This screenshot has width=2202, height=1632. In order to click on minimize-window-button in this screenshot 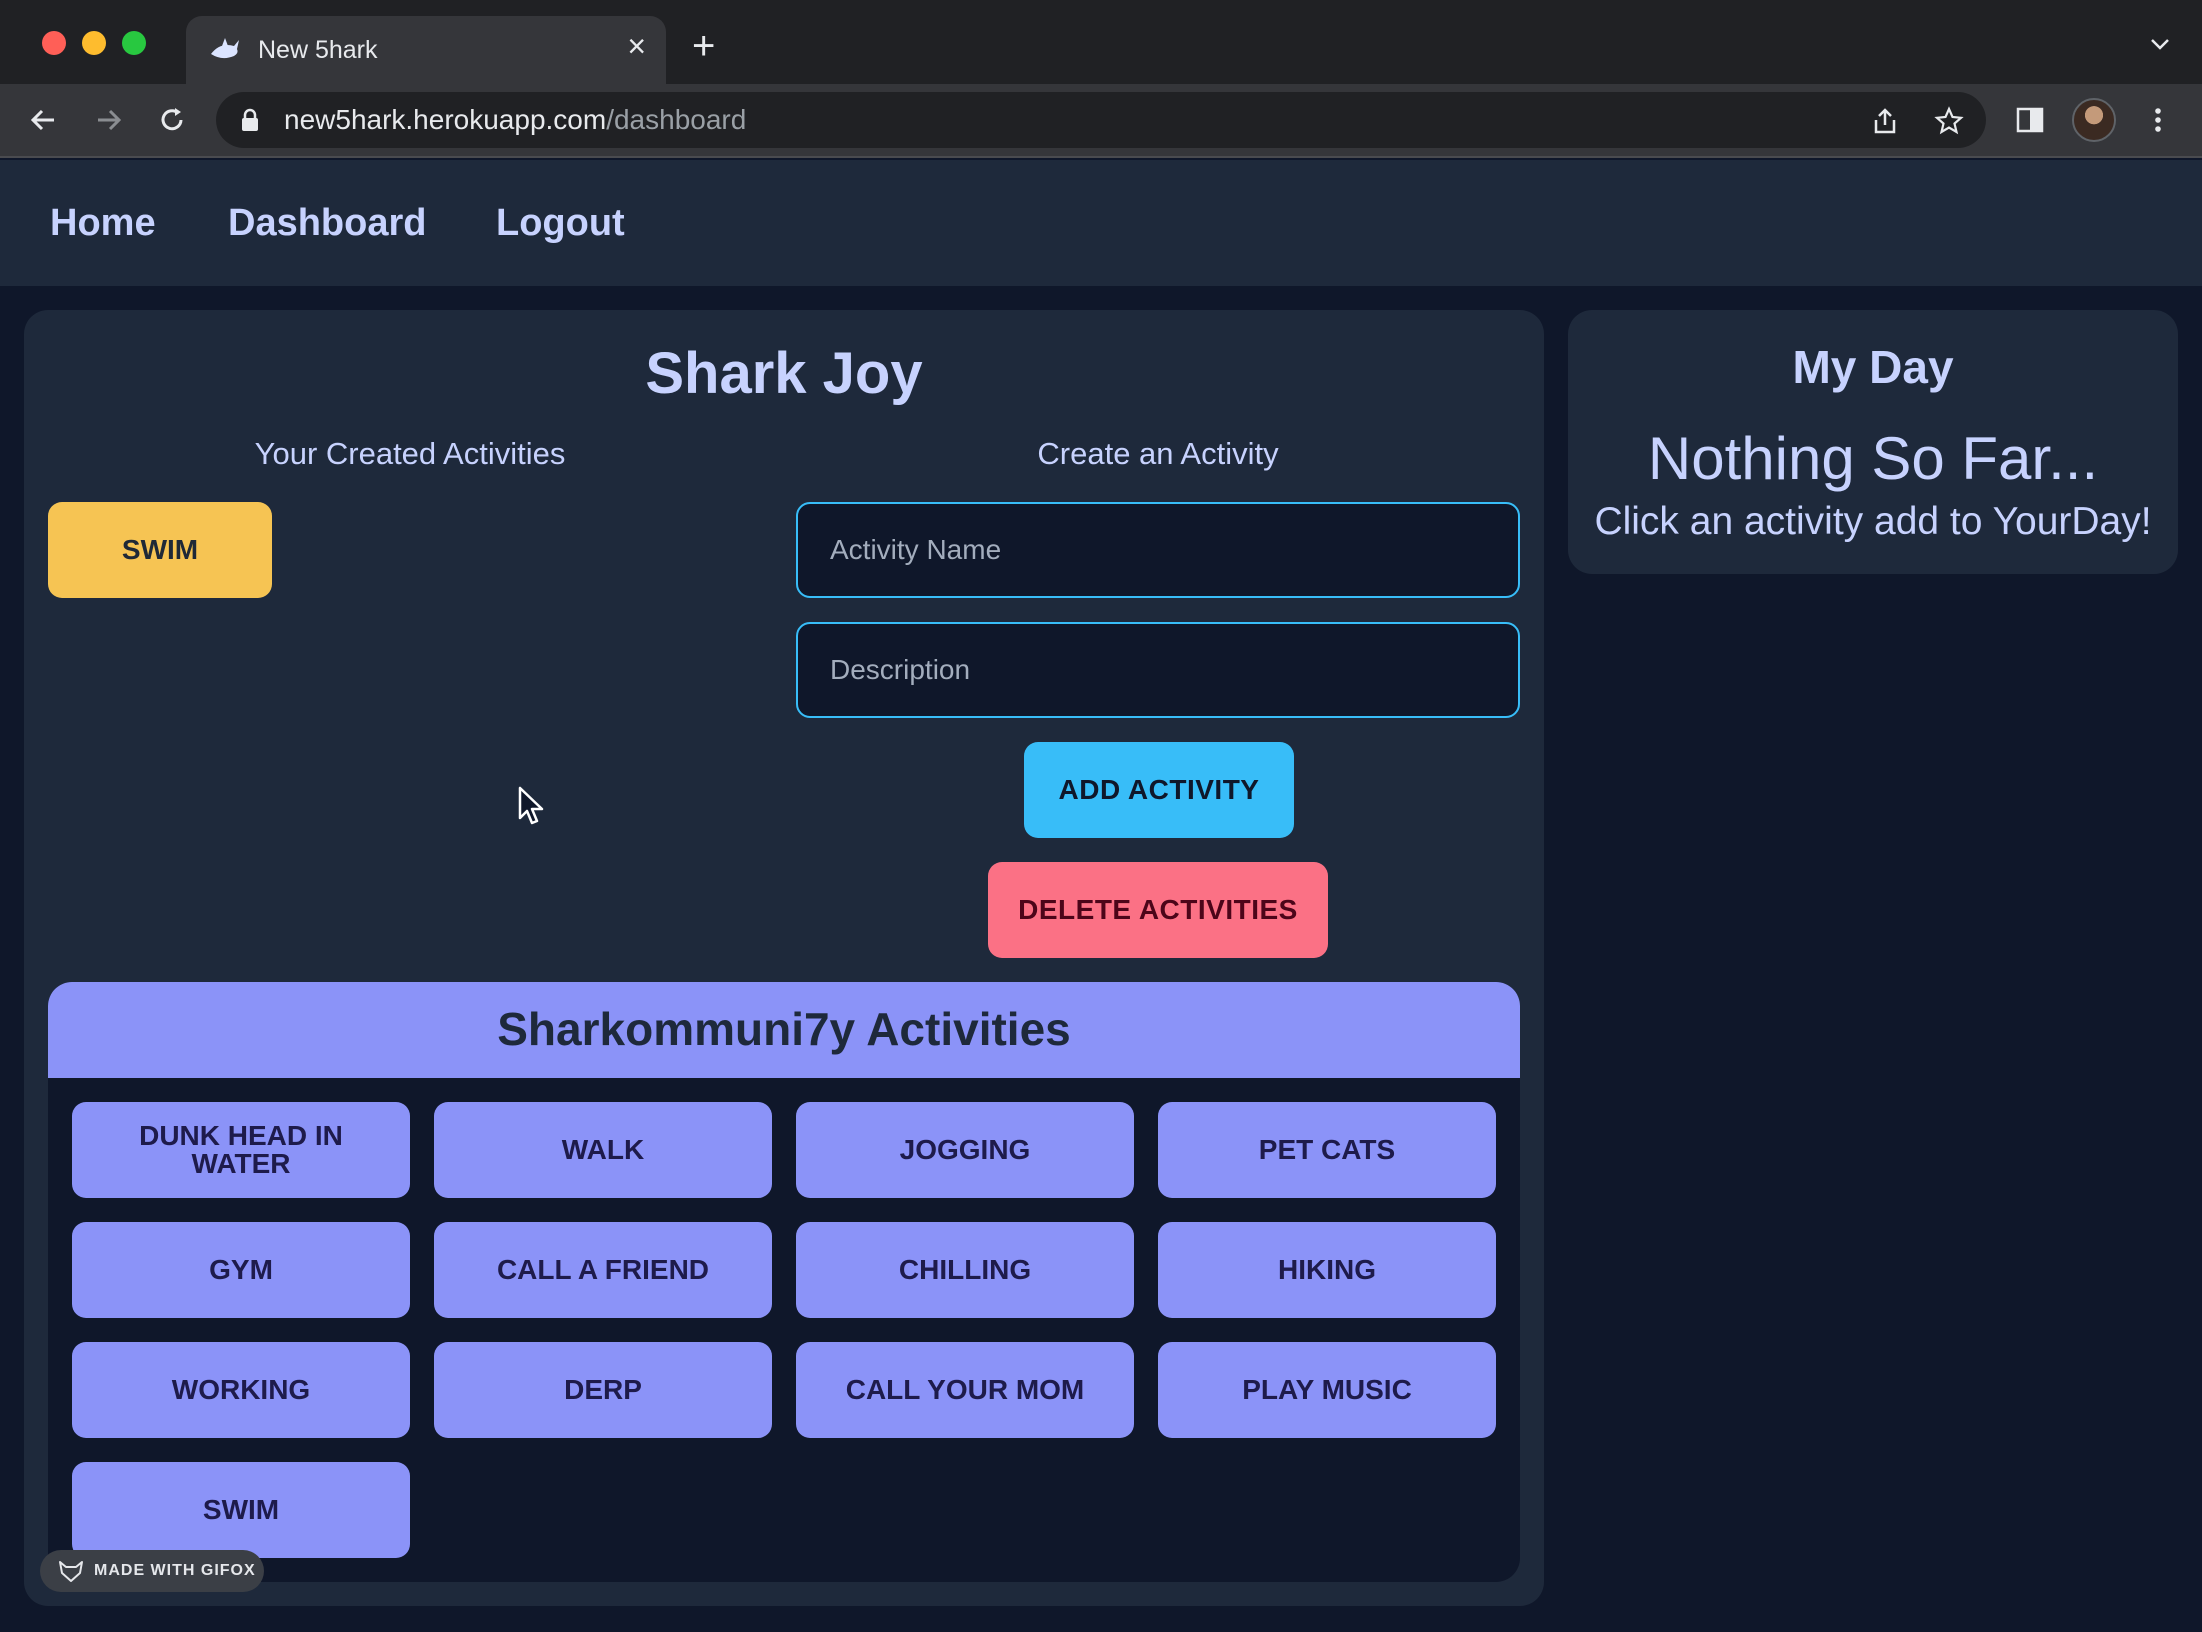, I will do `click(94, 43)`.